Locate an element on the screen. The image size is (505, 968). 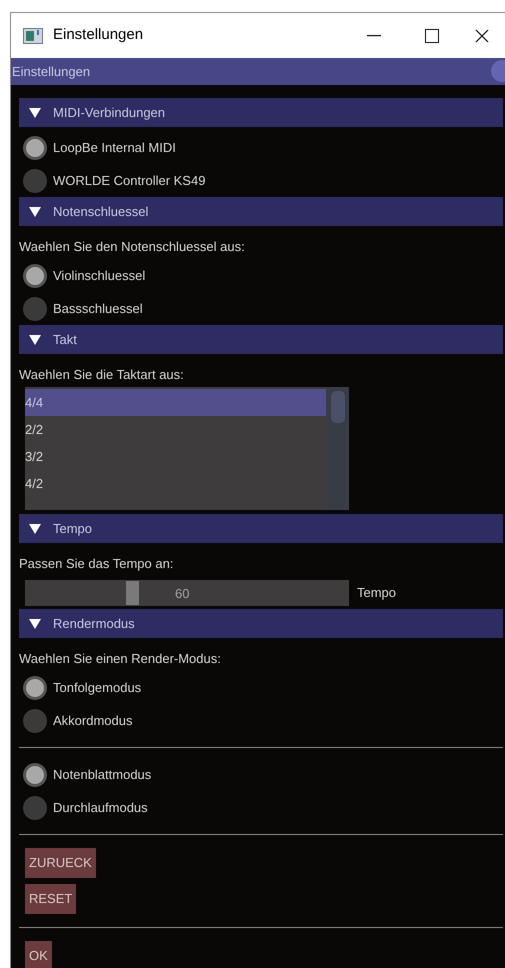
radio-option: WORLDE Controller KS49 is located at coordinates (261, 180).